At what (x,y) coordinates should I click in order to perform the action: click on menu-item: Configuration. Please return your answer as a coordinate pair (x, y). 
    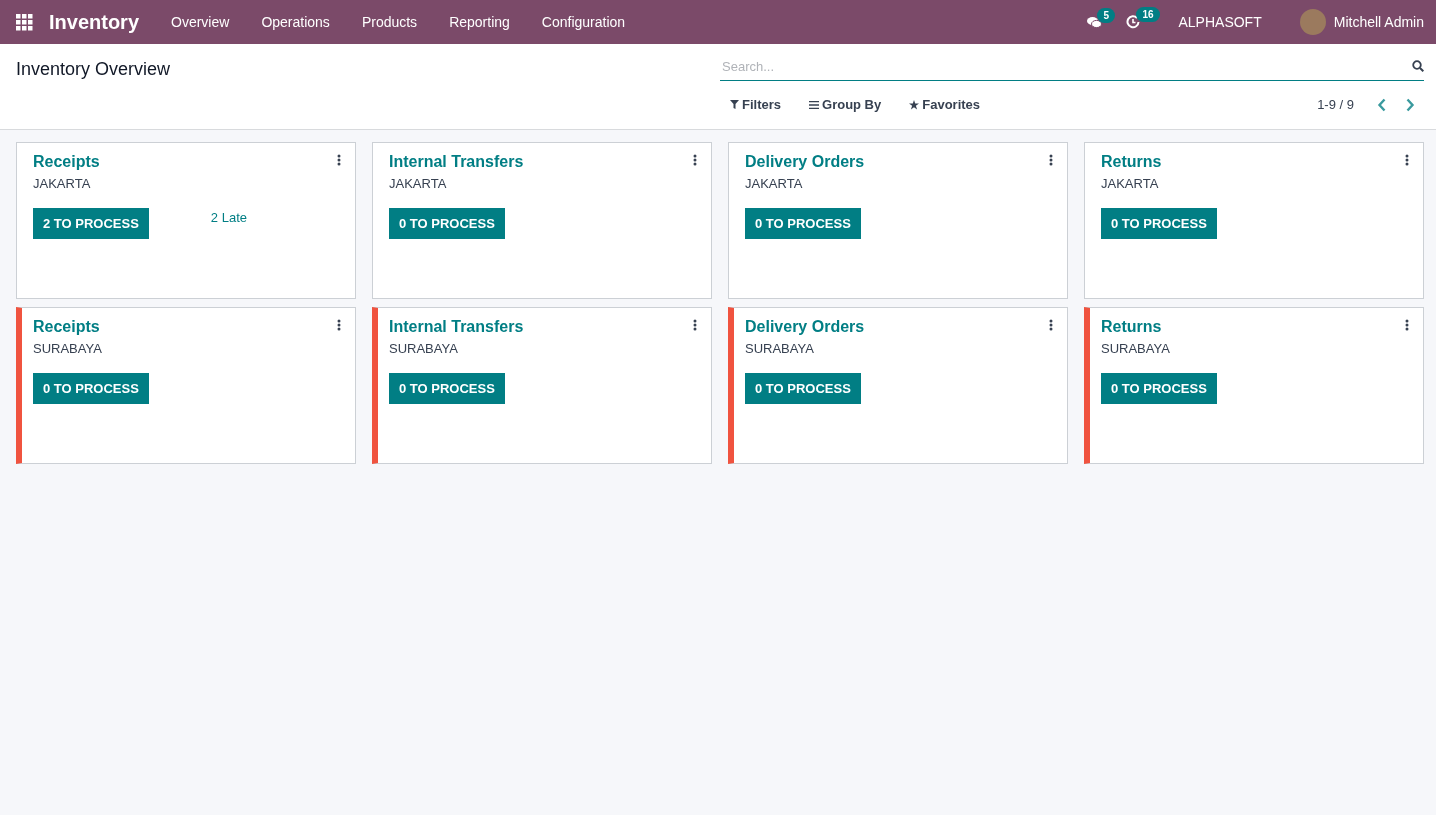
    Looking at the image, I should click on (583, 22).